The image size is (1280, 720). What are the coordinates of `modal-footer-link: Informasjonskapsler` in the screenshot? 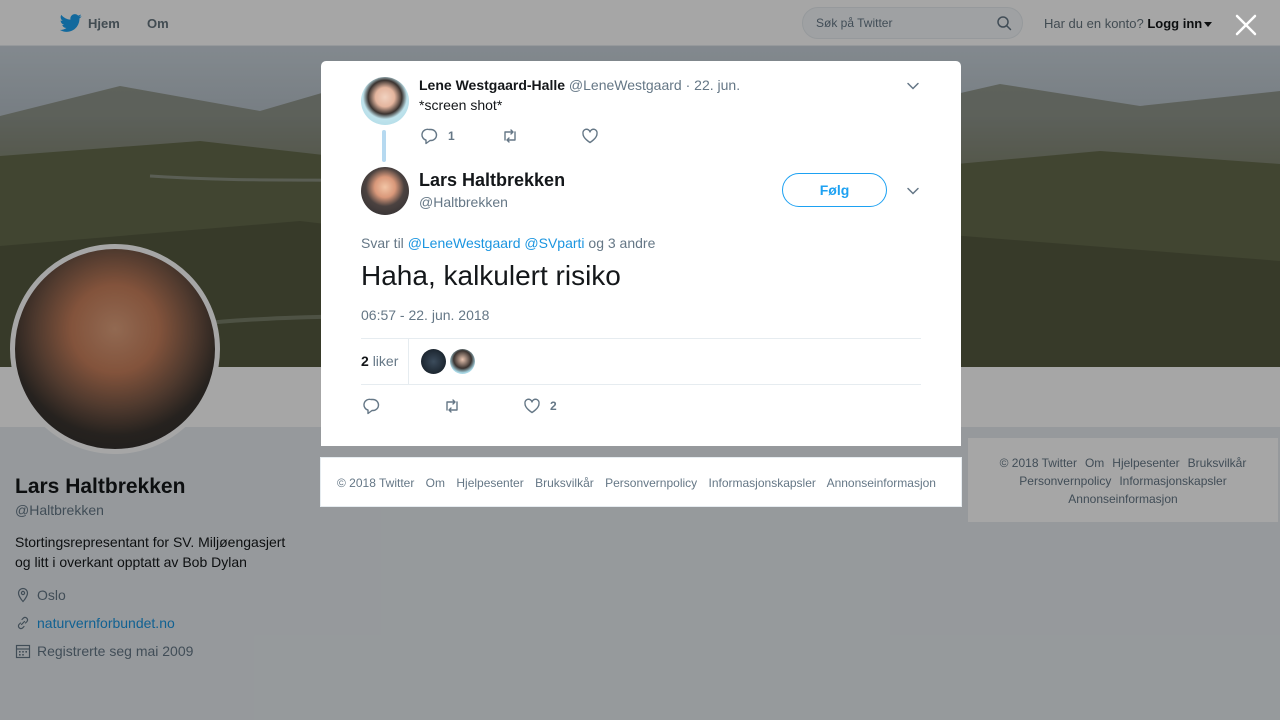 It's located at (762, 483).